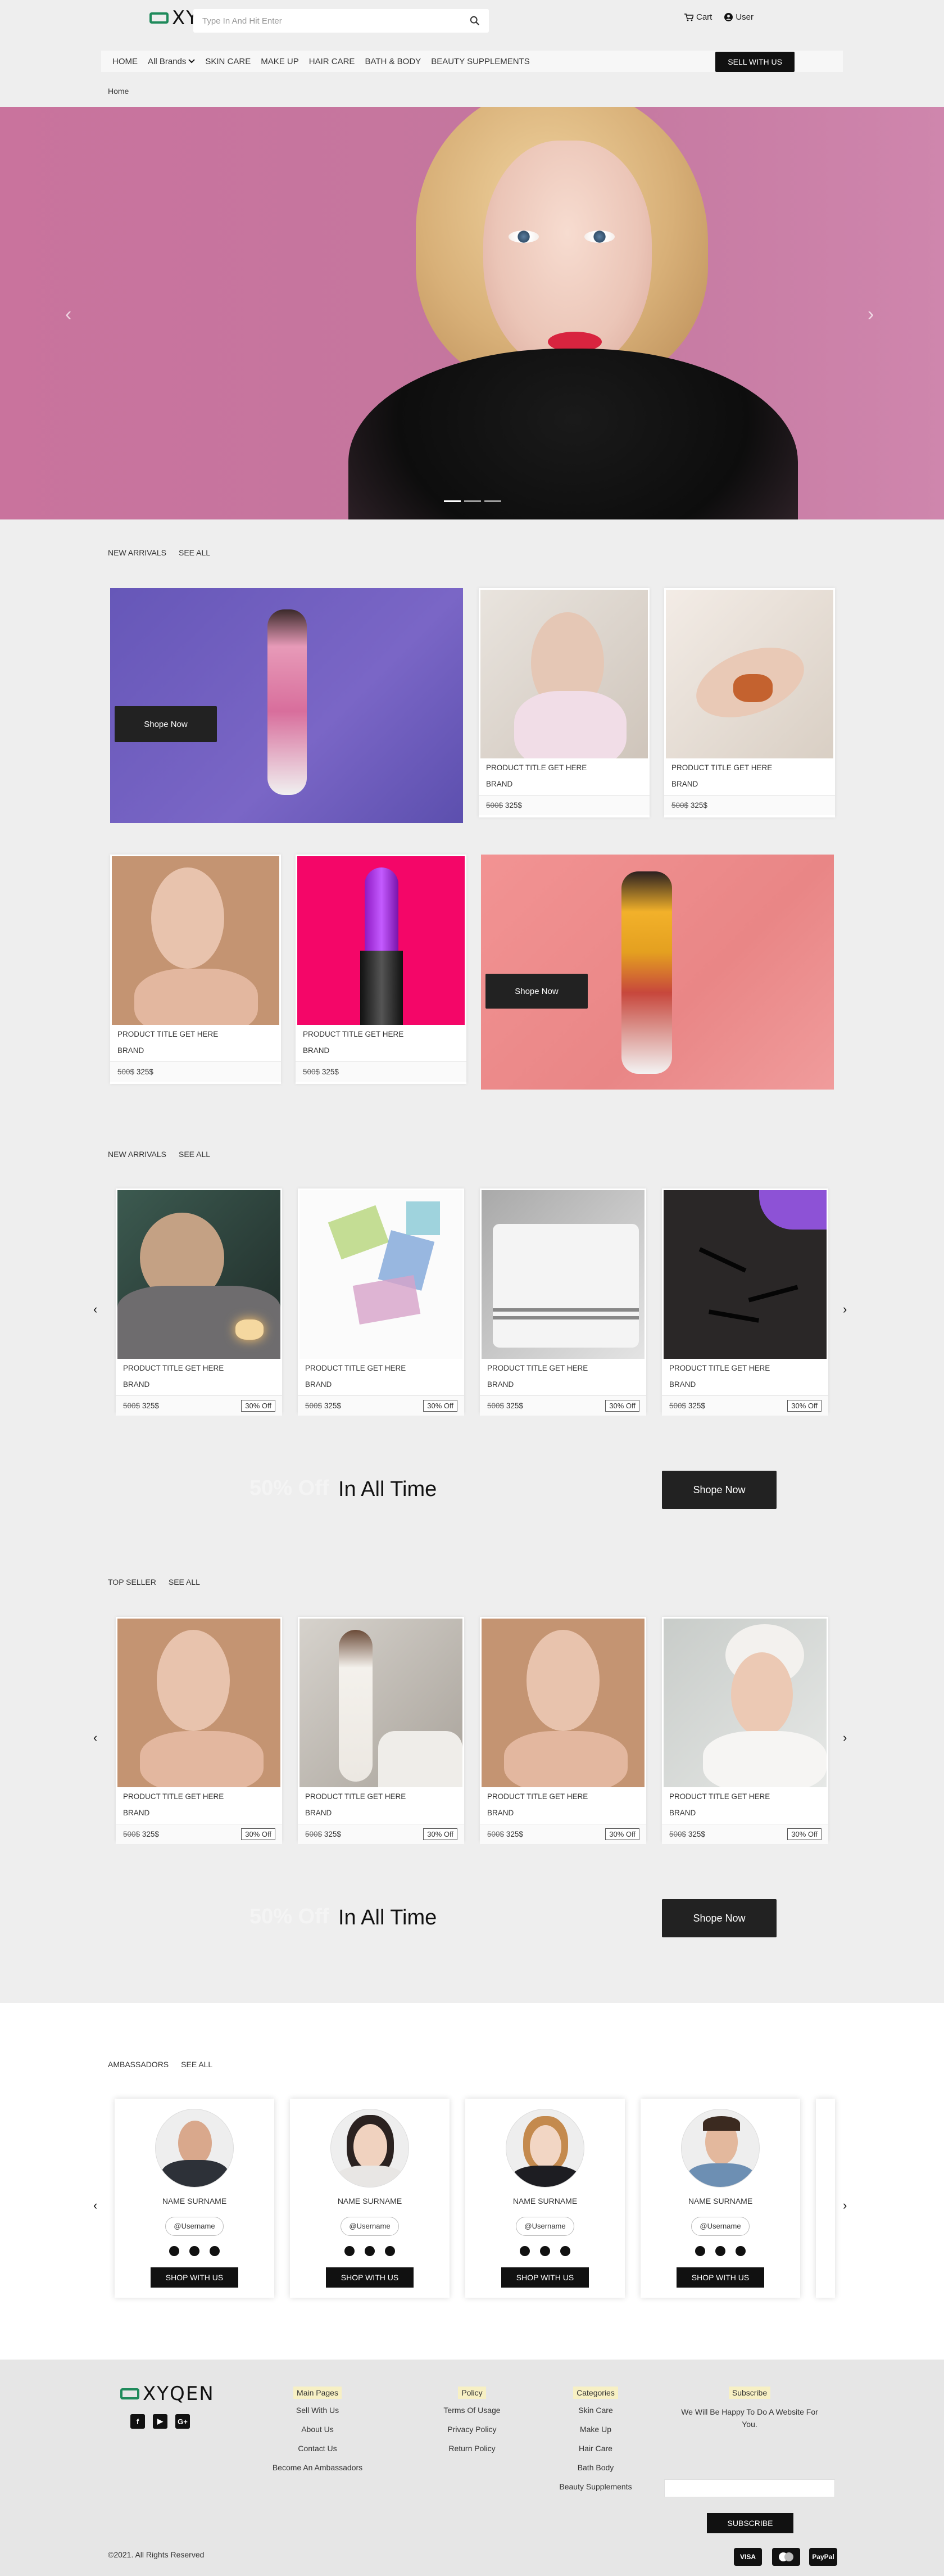 The height and width of the screenshot is (2576, 944). I want to click on section-header: NEW ARRIVALS SEE ALL, so click(159, 552).